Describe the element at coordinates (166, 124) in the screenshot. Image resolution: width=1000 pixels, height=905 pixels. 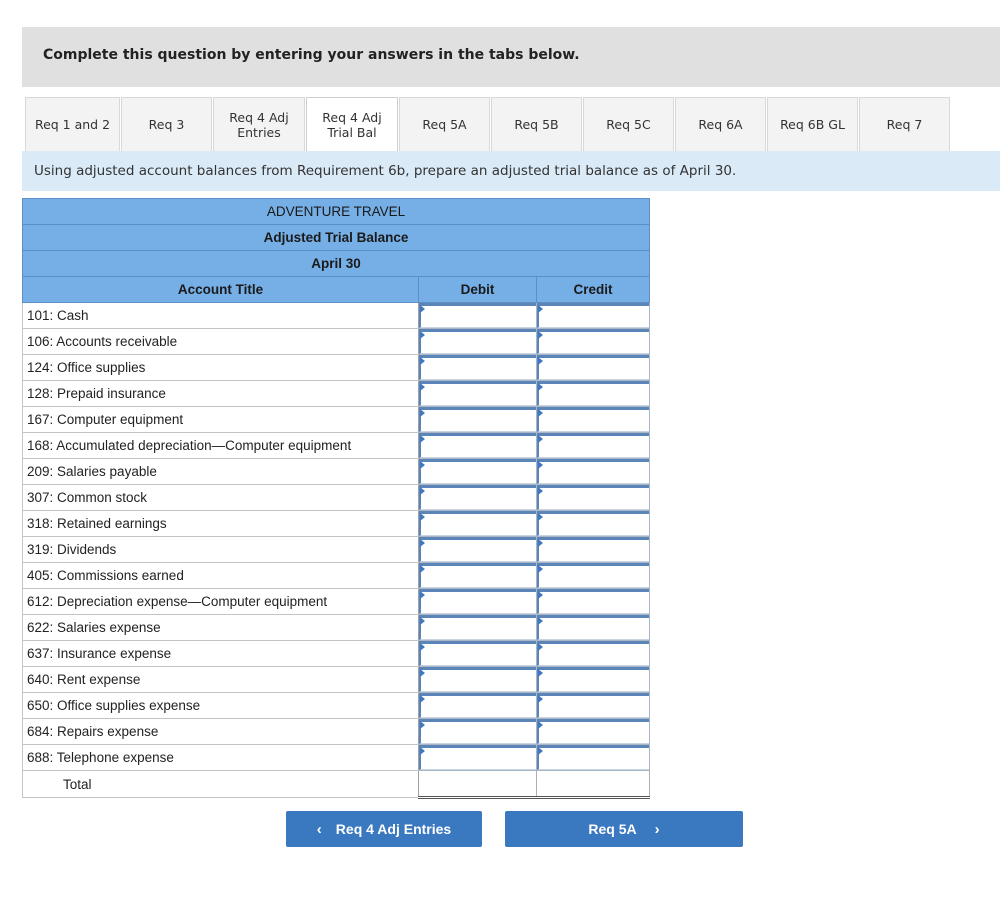
I see `tab-req-3: Req 3` at that location.